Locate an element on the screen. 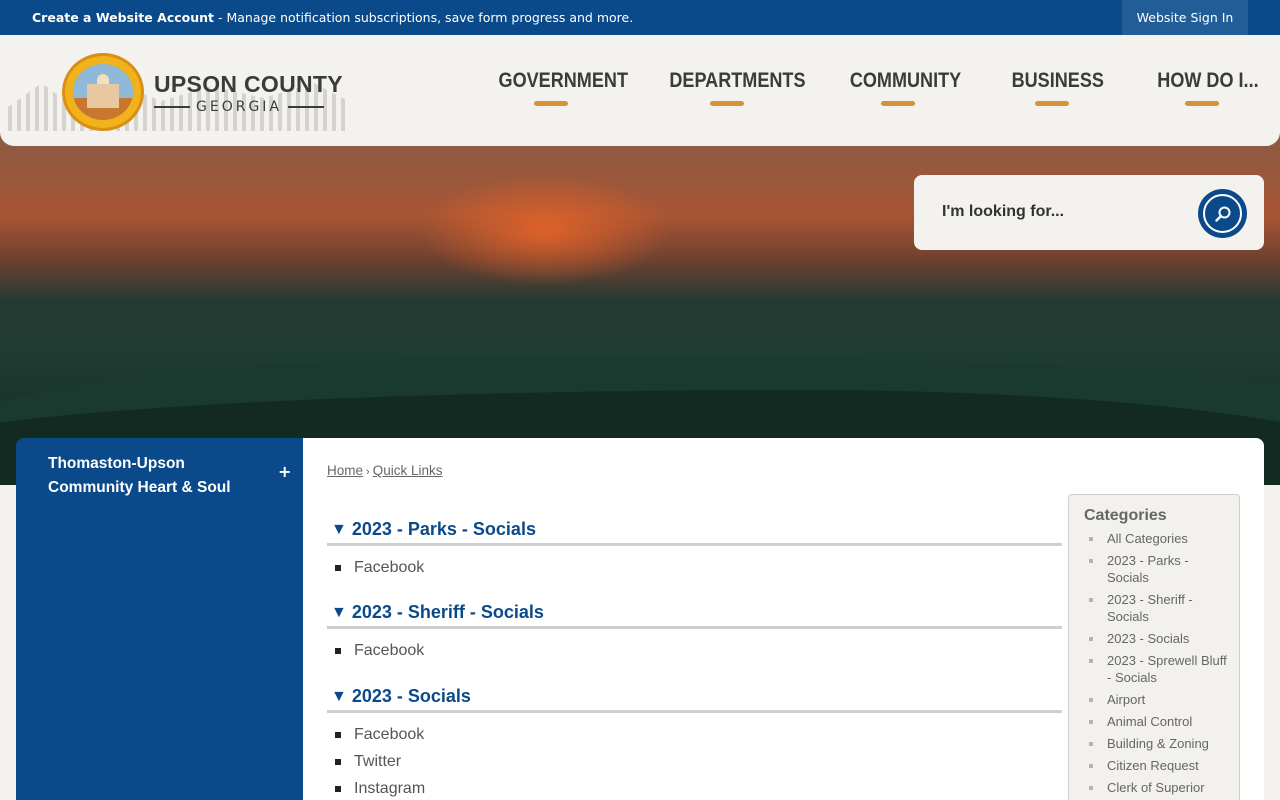 Image resolution: width=1280 pixels, height=800 pixels. nav-business: BUSINESS is located at coordinates (1054, 87).